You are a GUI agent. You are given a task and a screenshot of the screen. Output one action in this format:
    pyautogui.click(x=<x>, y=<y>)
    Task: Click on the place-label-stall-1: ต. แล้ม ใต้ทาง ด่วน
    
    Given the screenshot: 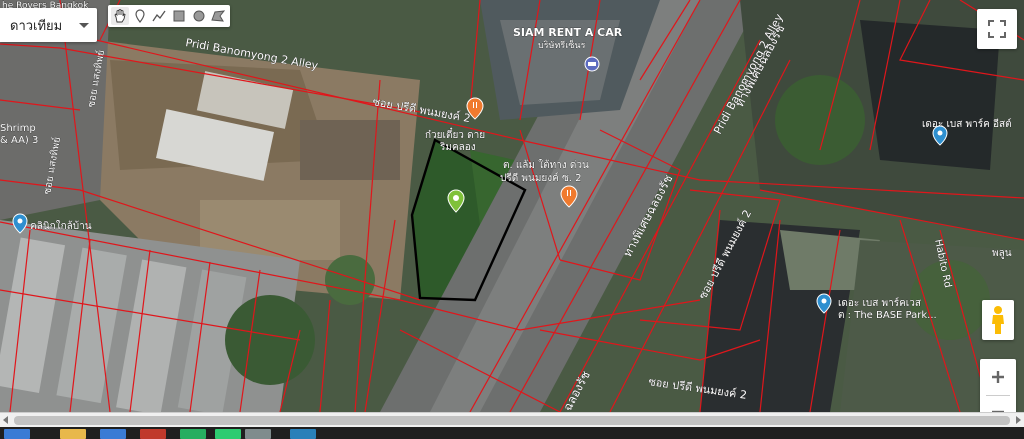 What is the action you would take?
    pyautogui.click(x=546, y=165)
    